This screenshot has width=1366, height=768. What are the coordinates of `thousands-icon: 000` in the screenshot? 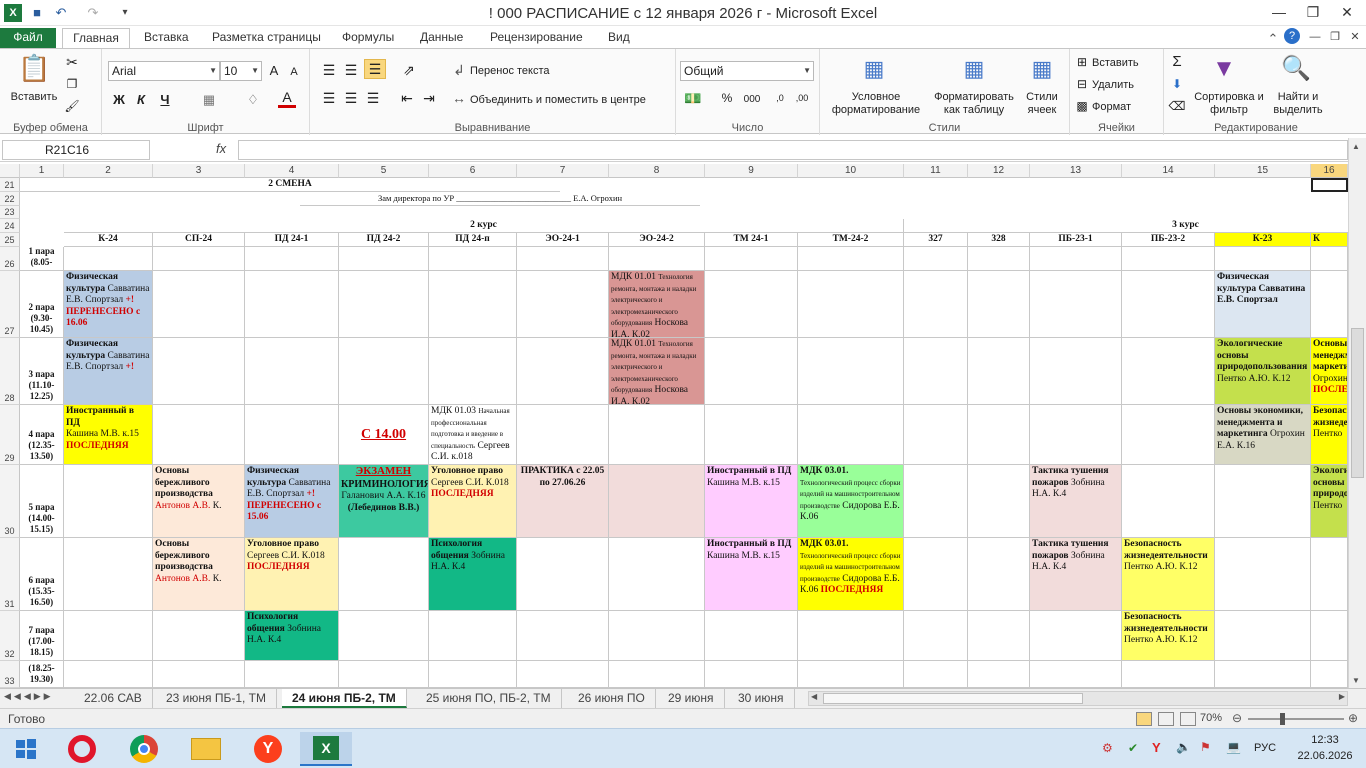 It's located at (752, 100).